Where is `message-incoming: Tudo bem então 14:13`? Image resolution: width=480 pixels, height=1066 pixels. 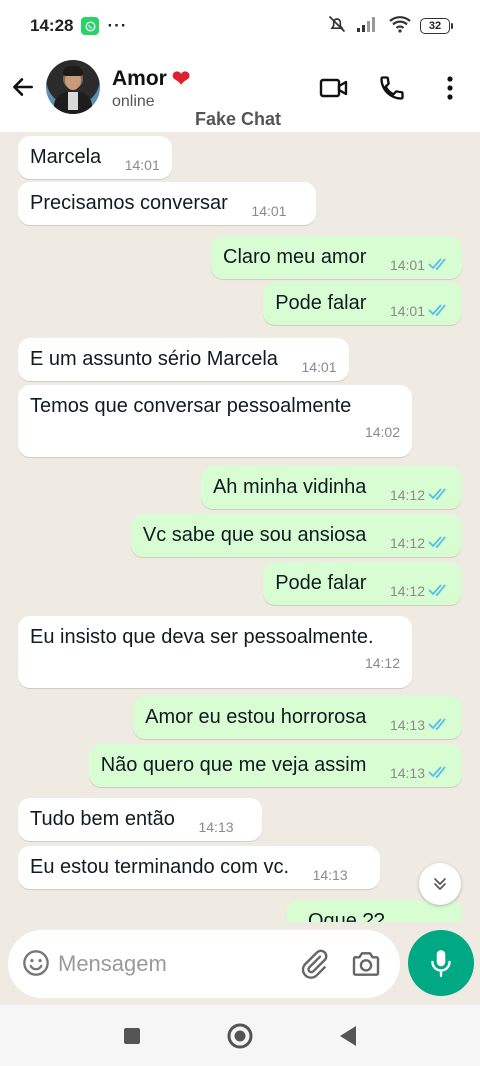
message-incoming: Tudo bem então 14:13 is located at coordinates (140, 819).